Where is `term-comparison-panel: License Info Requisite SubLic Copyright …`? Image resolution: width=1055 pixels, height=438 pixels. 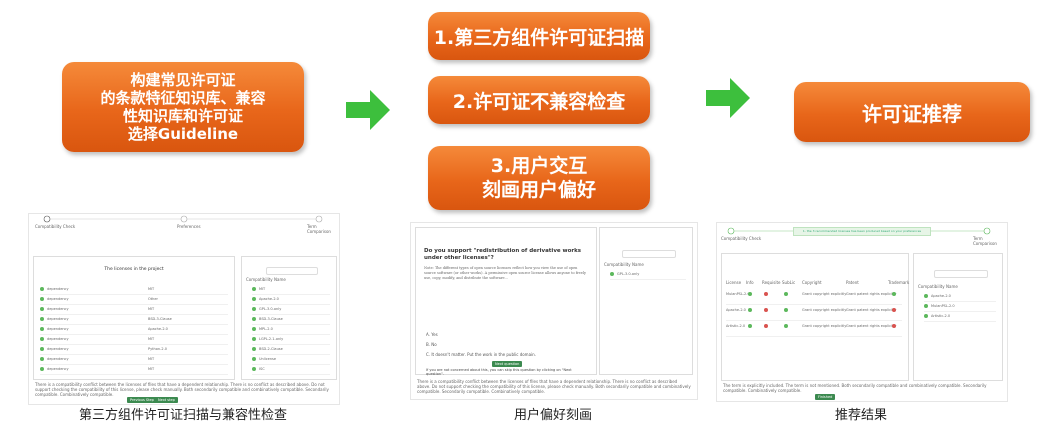 term-comparison-panel: License Info Requisite SubLic Copyright … is located at coordinates (815, 317).